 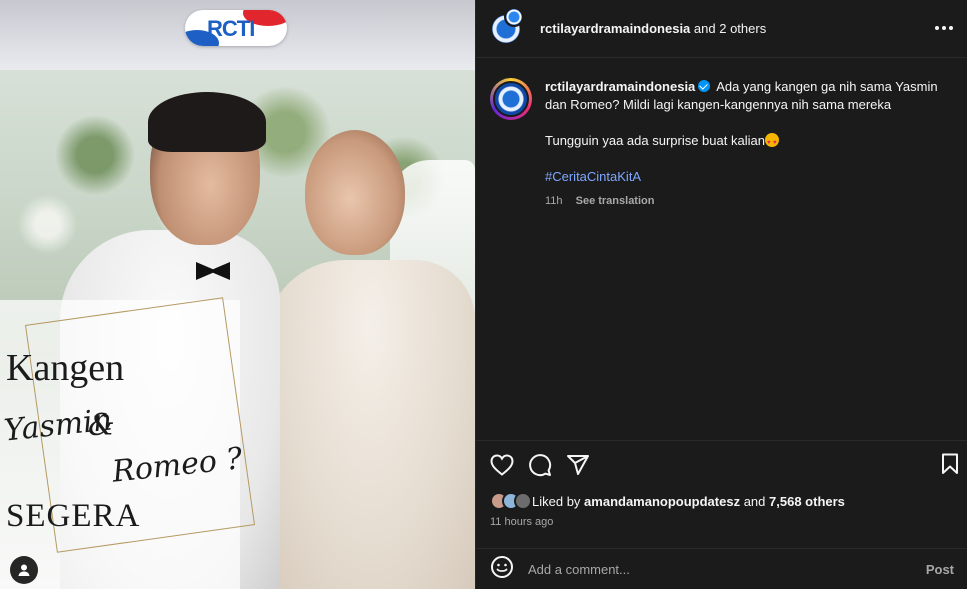 I want to click on overlay-kangen: Kangen, so click(x=65, y=368).